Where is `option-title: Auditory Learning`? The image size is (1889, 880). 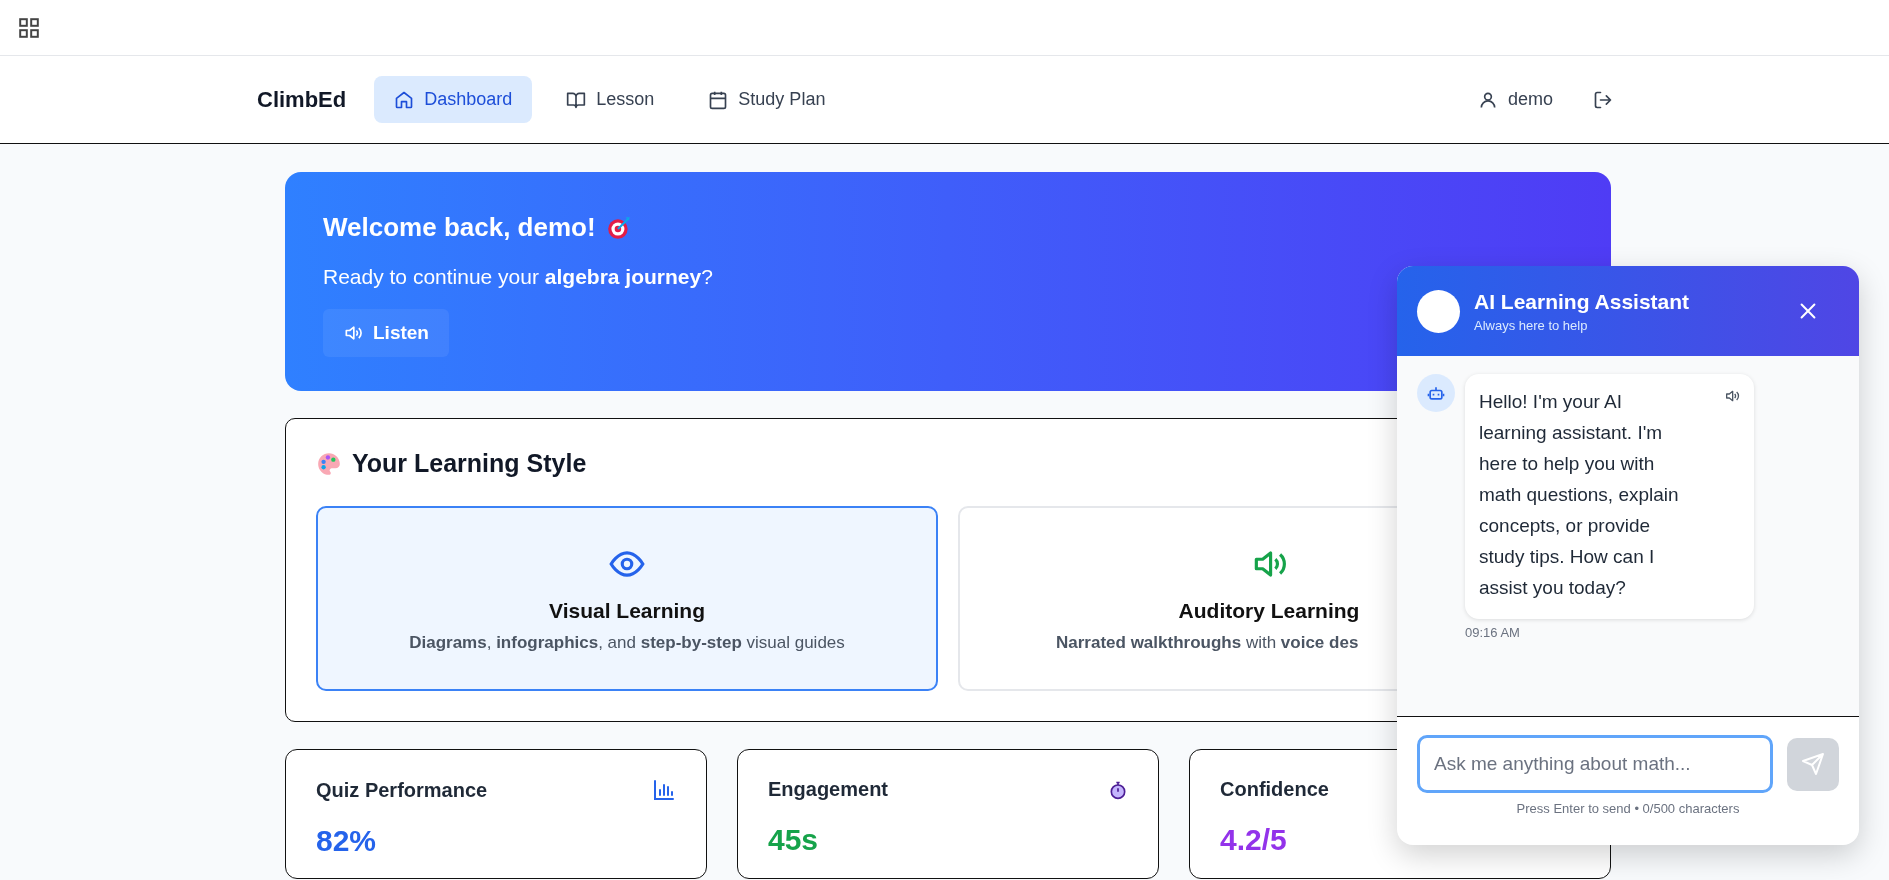
option-title: Auditory Learning is located at coordinates (1269, 610).